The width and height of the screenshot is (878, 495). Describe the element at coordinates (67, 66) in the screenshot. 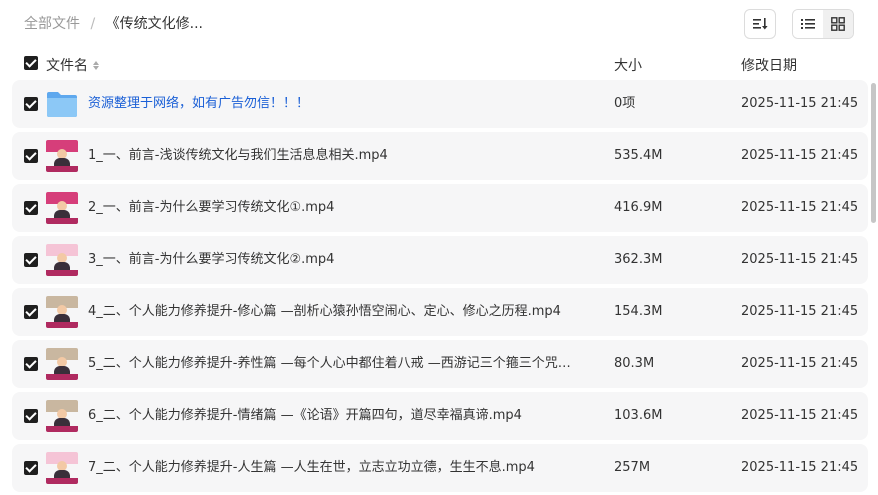

I see `column-name-label: 文件名` at that location.